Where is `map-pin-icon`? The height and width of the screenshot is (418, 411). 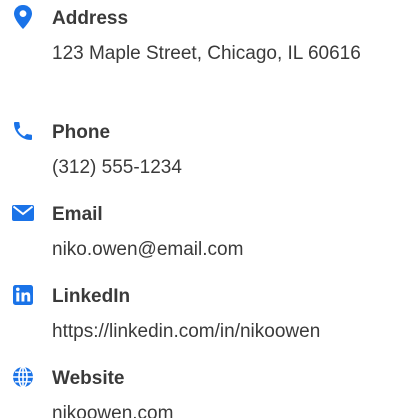 map-pin-icon is located at coordinates (23, 17).